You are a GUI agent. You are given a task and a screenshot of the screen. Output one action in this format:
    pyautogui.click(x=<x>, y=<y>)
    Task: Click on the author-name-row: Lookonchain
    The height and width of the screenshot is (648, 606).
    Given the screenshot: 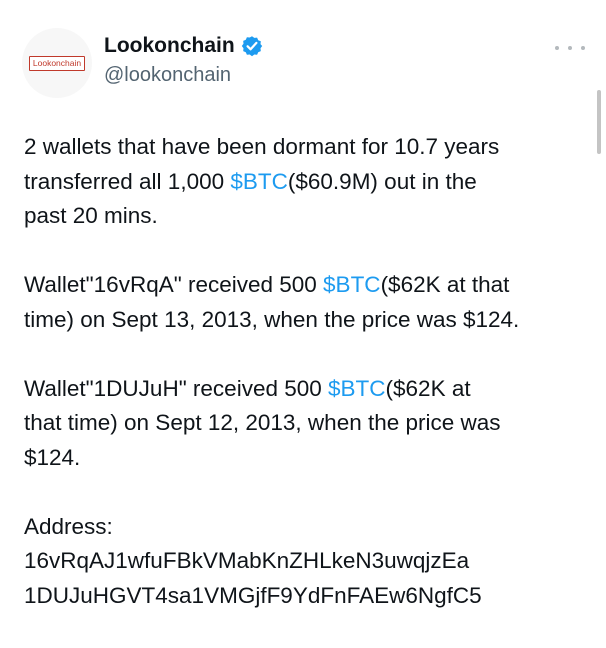 What is the action you would take?
    pyautogui.click(x=183, y=46)
    